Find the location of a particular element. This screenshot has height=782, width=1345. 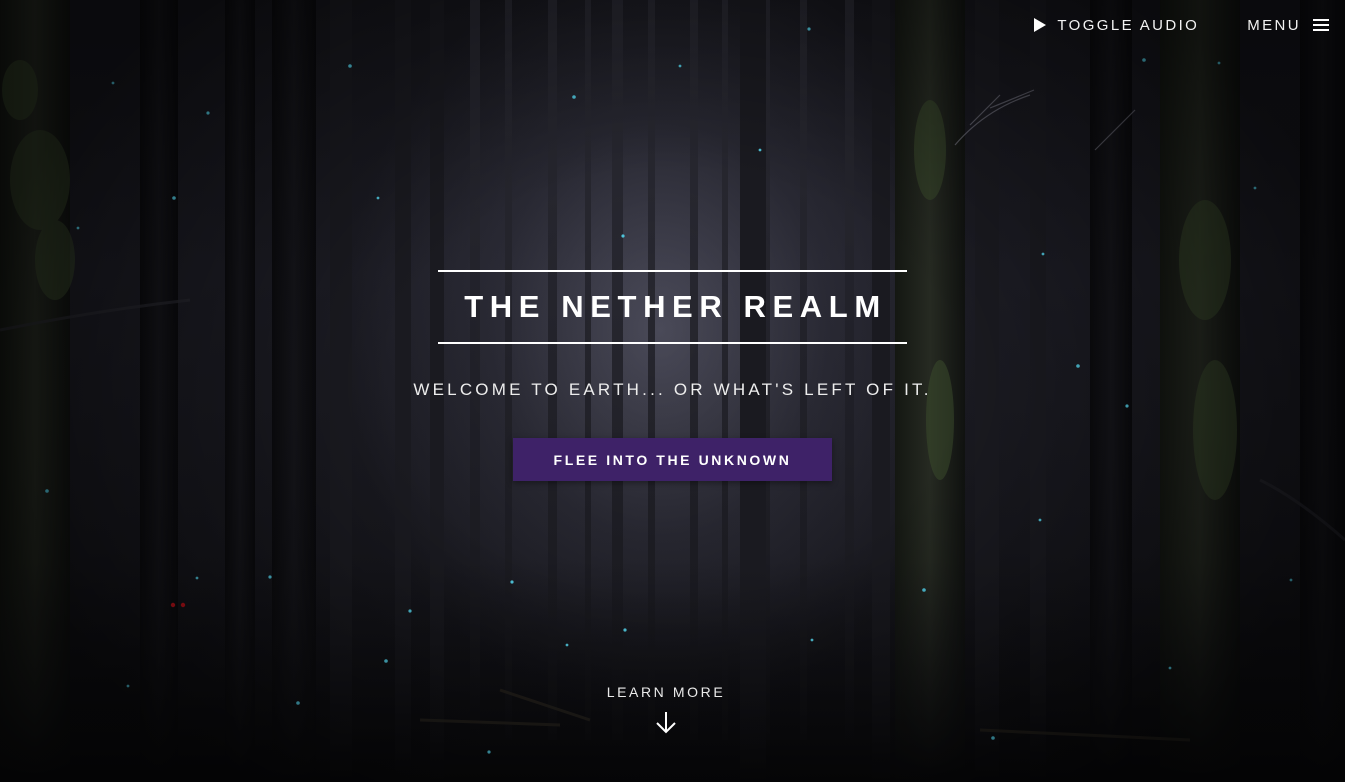

top-navigation: TOGGLE AUDIO MENU is located at coordinates (1181, 25).